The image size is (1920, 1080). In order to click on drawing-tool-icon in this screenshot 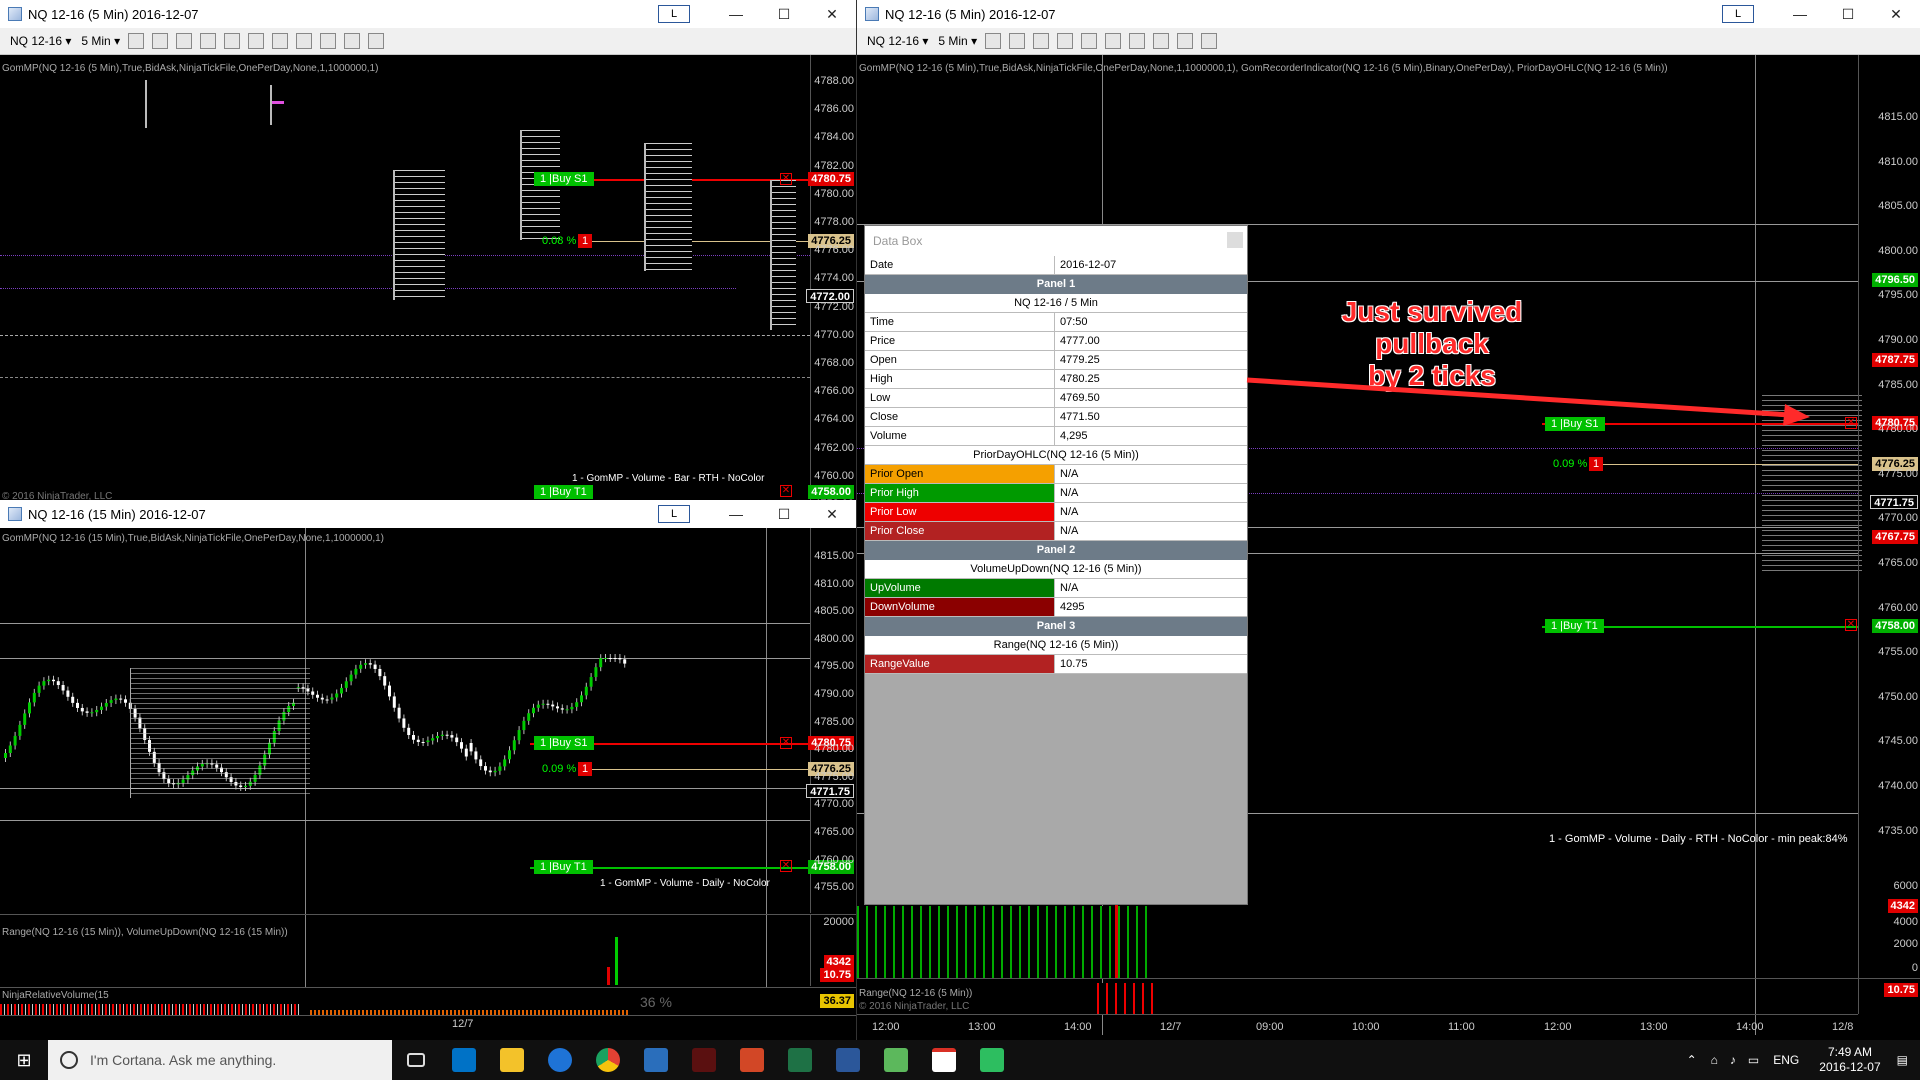, I will do `click(160, 41)`.